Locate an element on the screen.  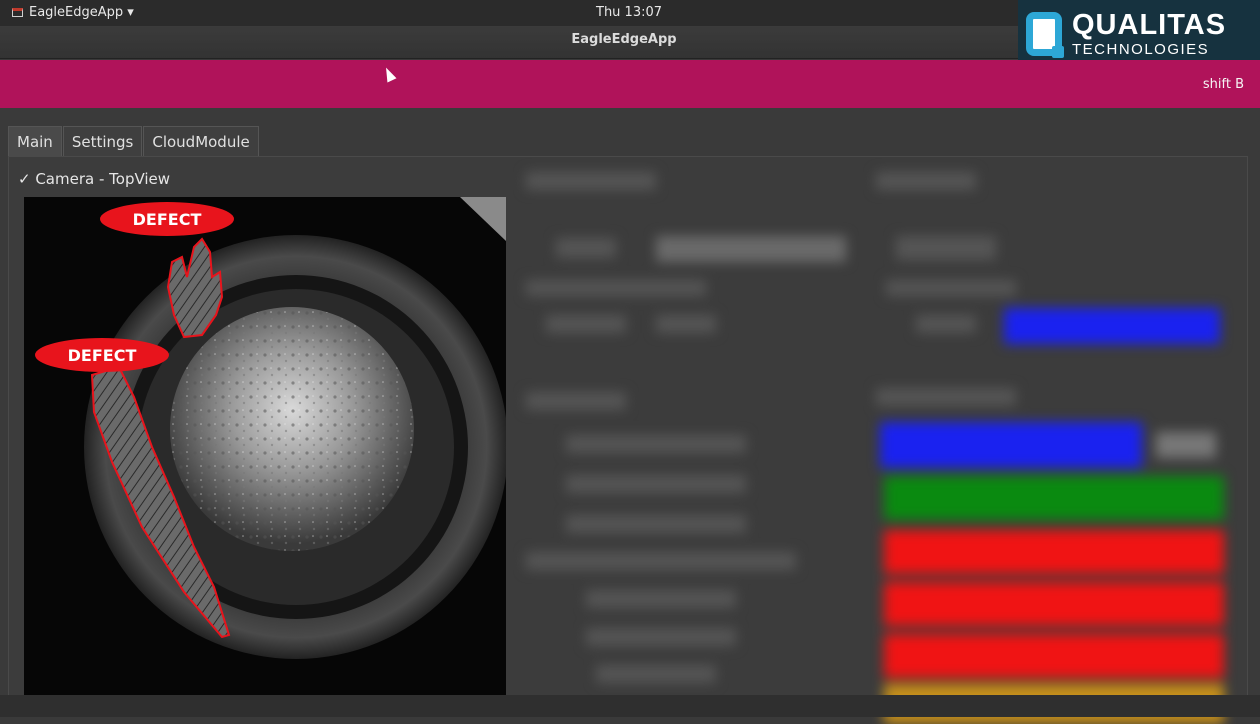
defect-label-top: DEFECT is located at coordinates (167, 219).